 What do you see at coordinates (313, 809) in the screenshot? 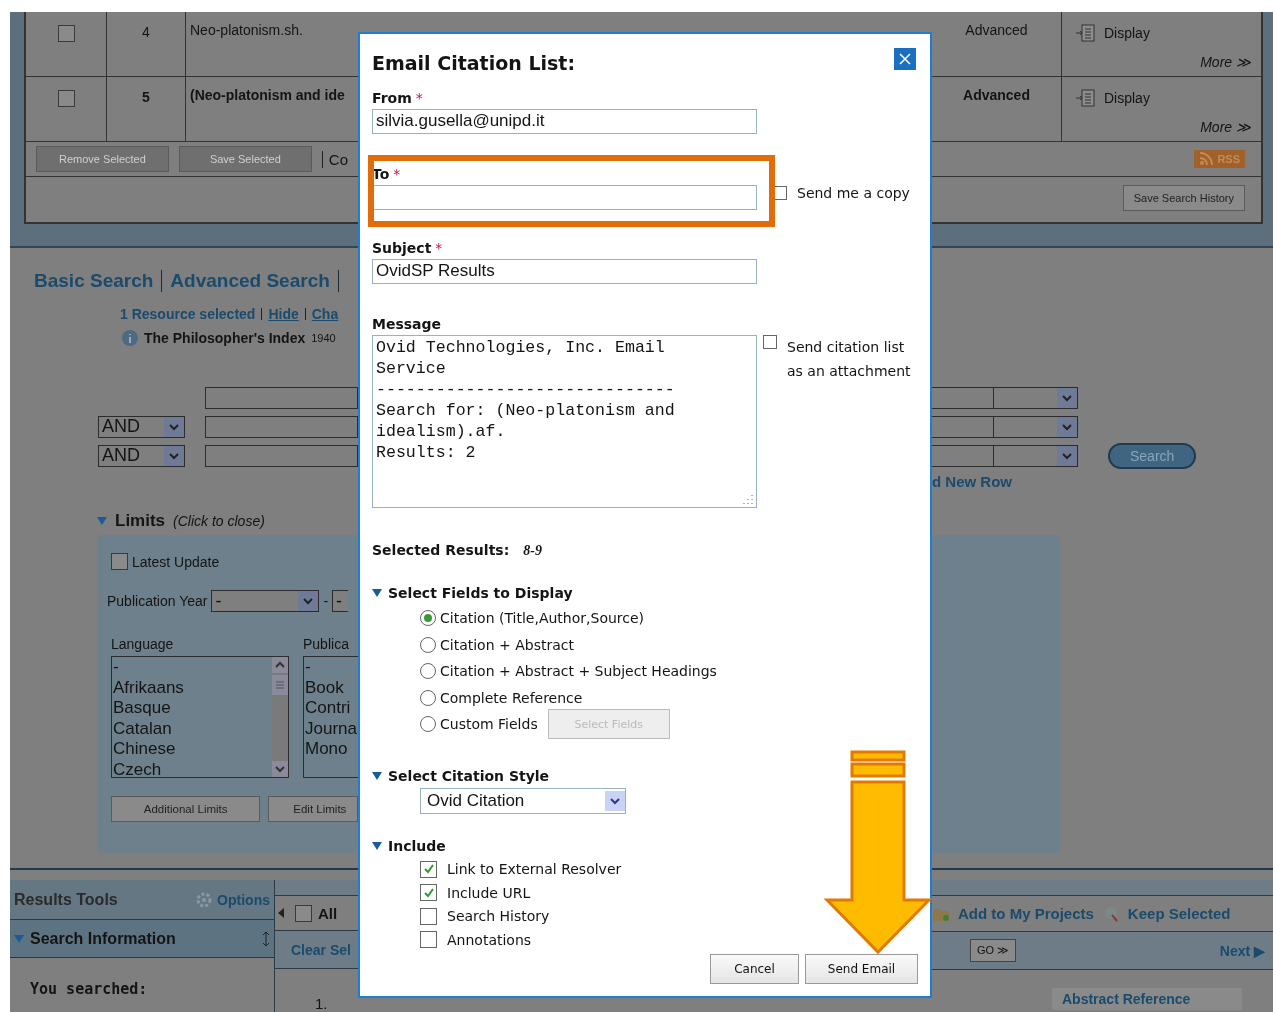
I see `limits-button: Edit Limits` at bounding box center [313, 809].